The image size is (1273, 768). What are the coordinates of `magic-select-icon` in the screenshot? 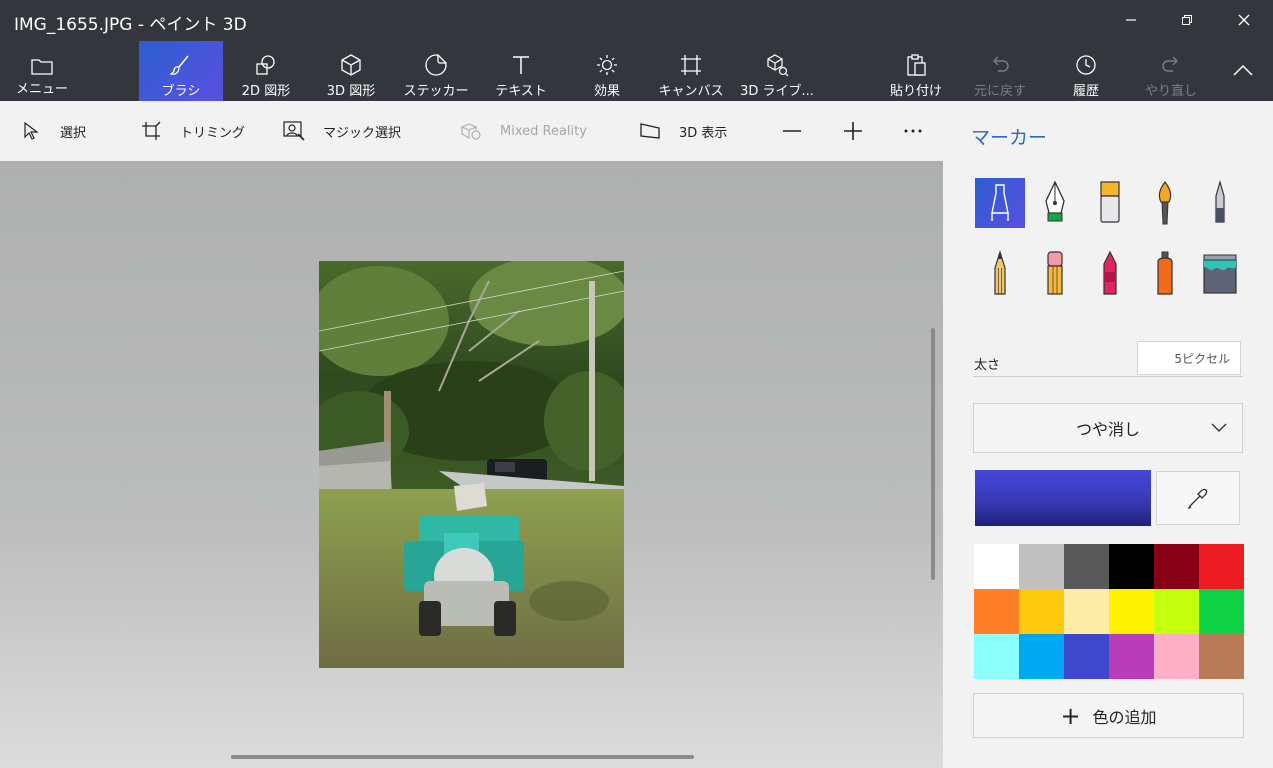 It's located at (294, 131).